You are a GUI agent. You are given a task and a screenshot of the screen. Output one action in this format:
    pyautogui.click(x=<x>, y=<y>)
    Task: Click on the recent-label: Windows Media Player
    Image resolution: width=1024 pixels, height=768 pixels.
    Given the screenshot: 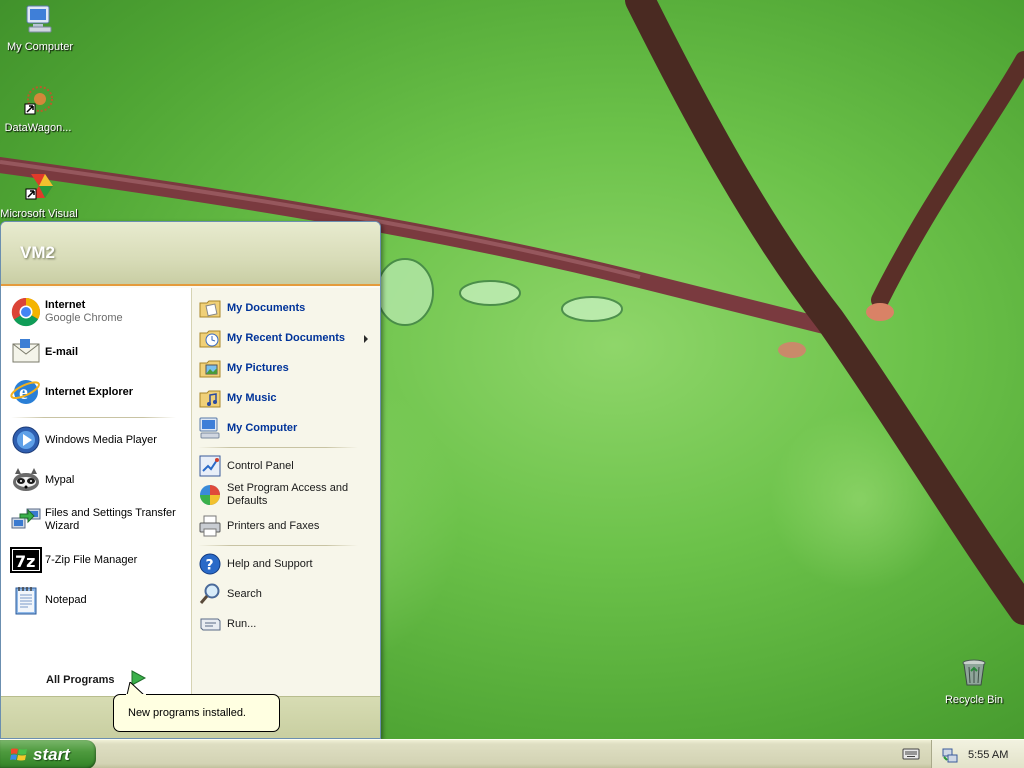 What is the action you would take?
    pyautogui.click(x=101, y=439)
    